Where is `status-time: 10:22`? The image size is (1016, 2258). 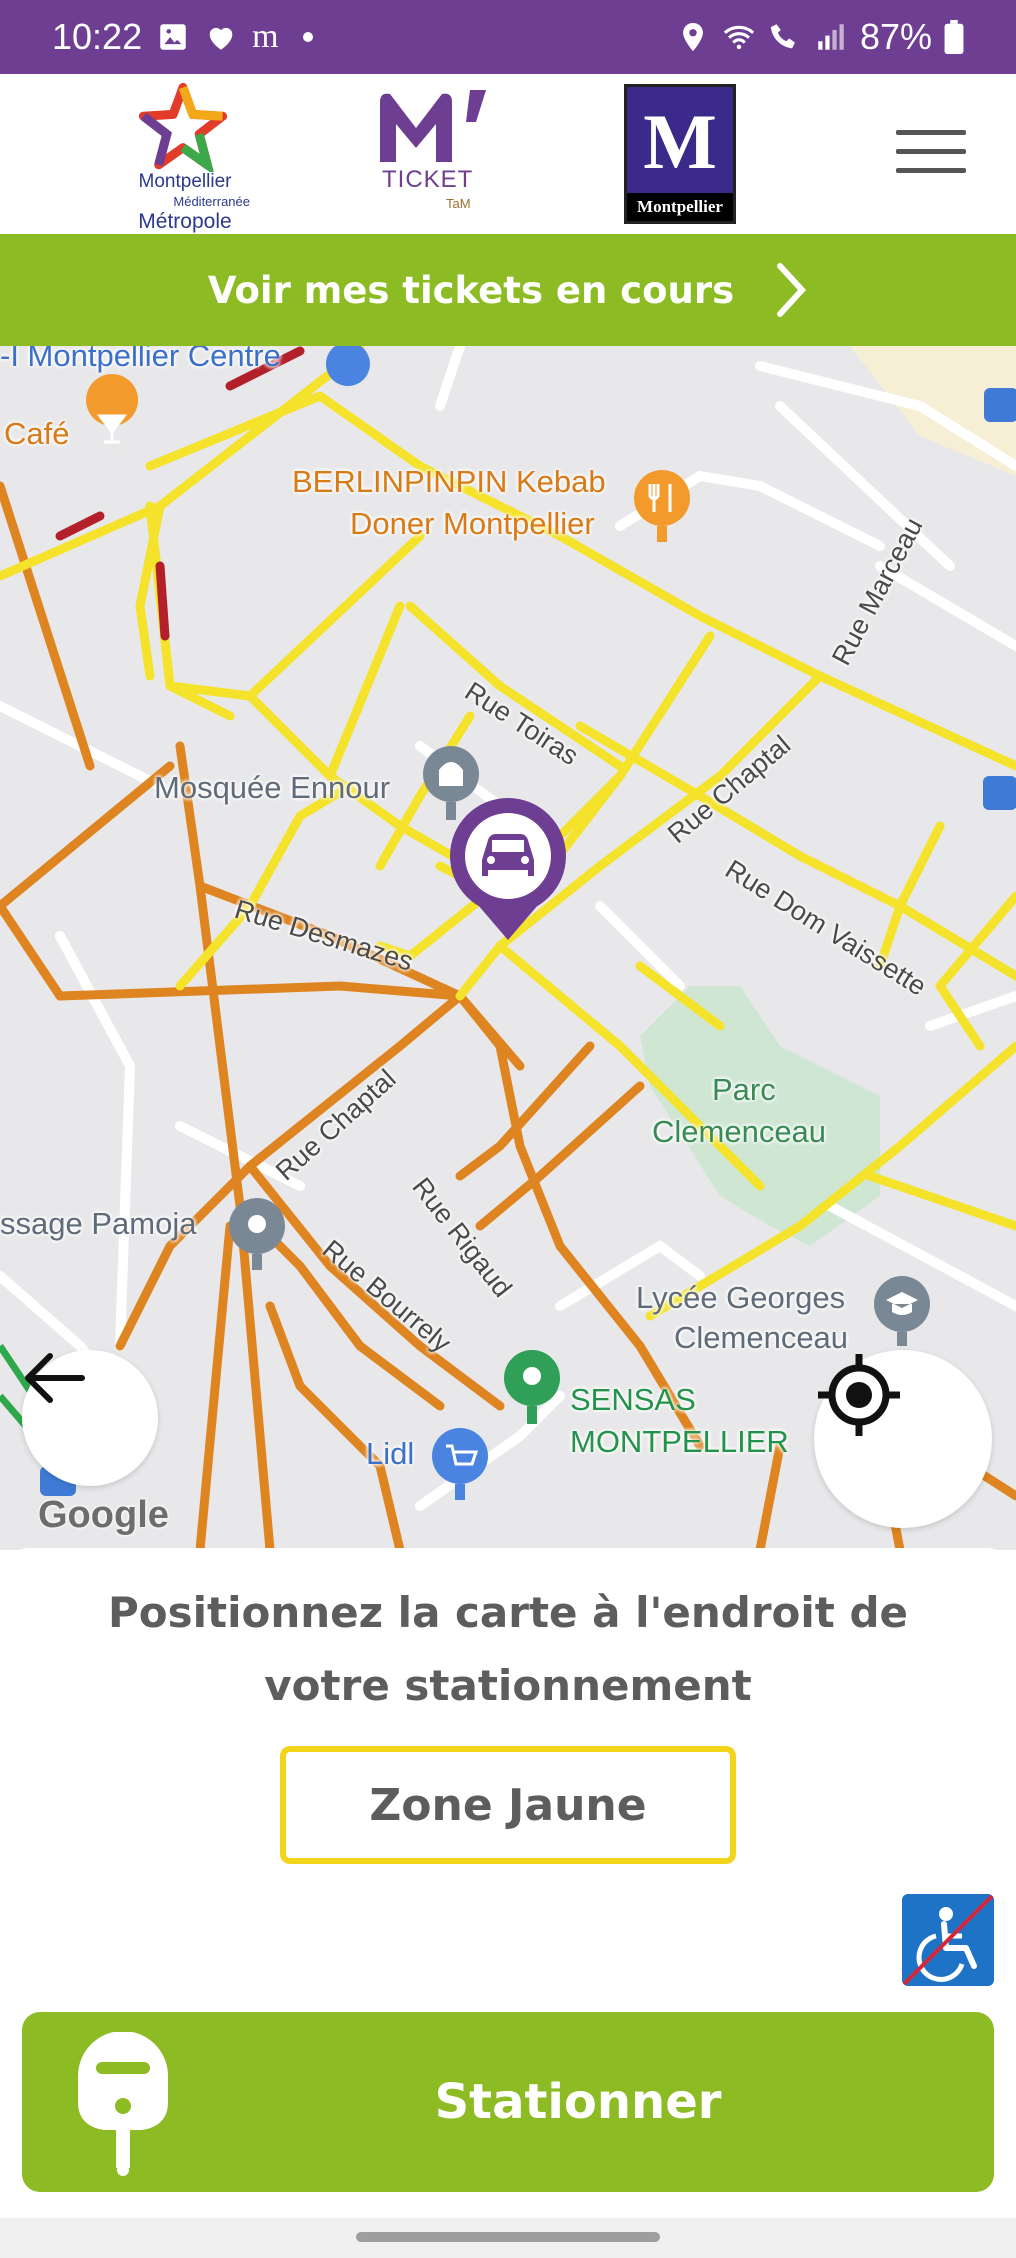 status-time: 10:22 is located at coordinates (97, 36).